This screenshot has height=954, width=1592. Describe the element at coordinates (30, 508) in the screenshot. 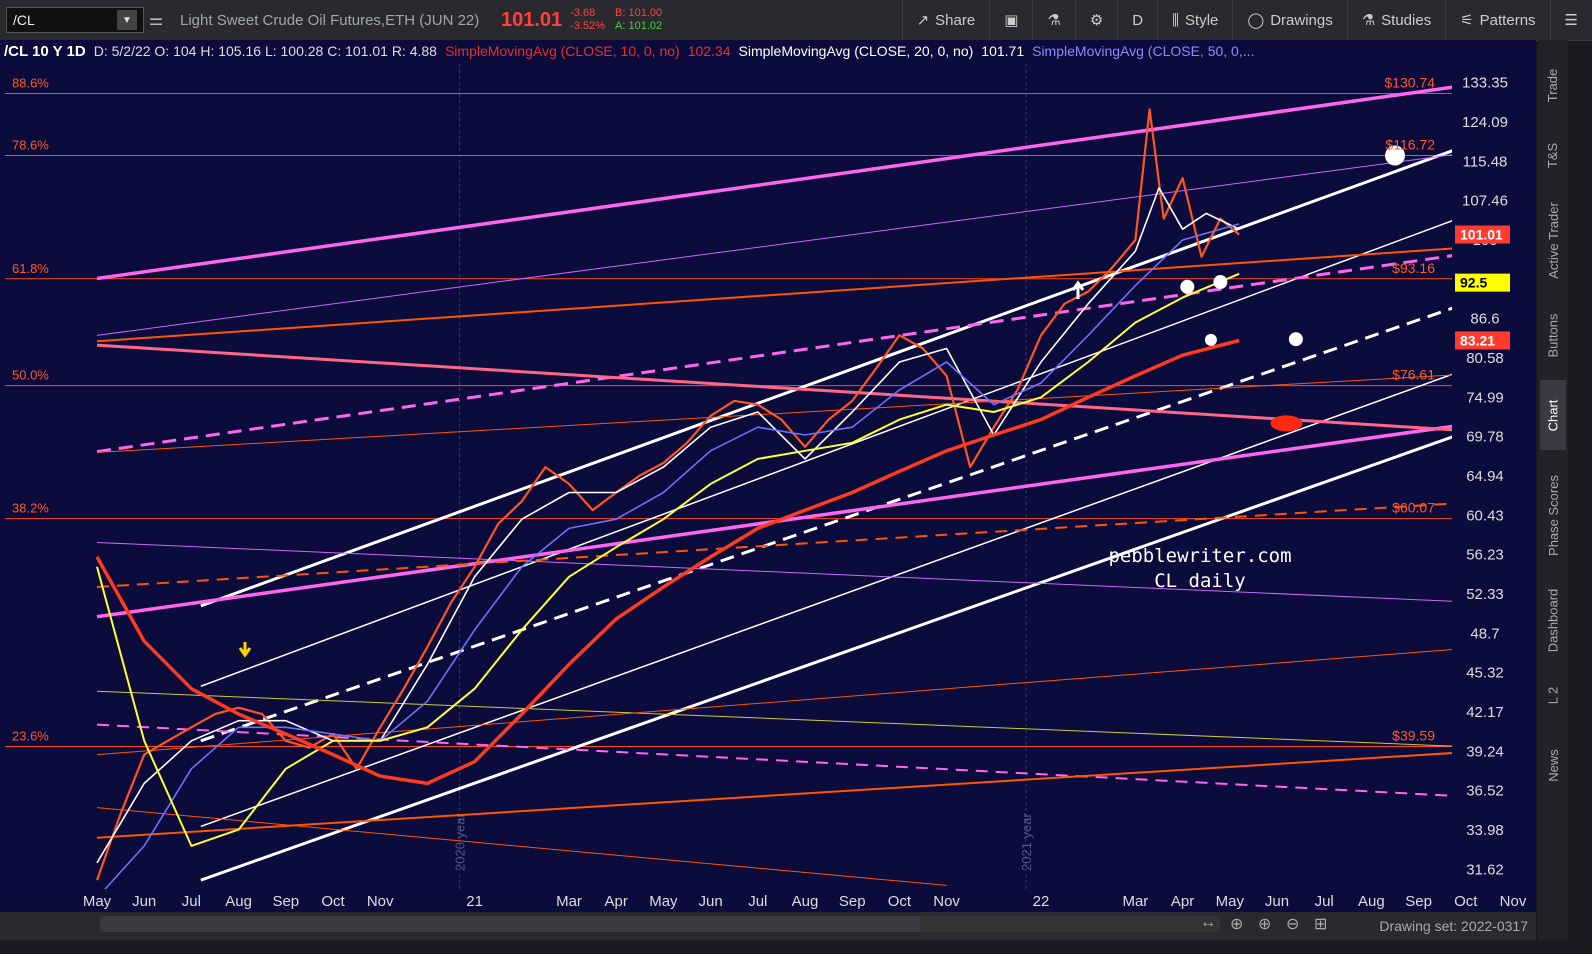

I see `fib-level-label: 38.2%` at that location.